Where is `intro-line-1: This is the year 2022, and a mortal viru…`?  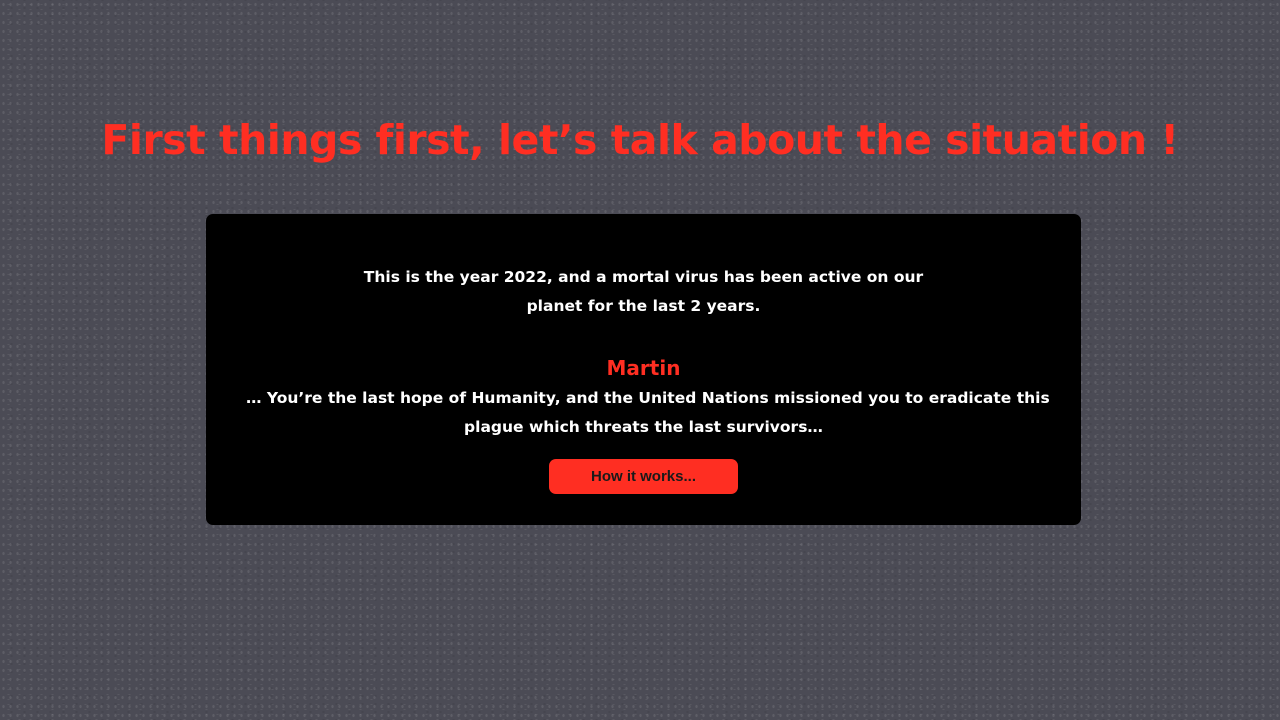 intro-line-1: This is the year 2022, and a mortal viru… is located at coordinates (643, 277).